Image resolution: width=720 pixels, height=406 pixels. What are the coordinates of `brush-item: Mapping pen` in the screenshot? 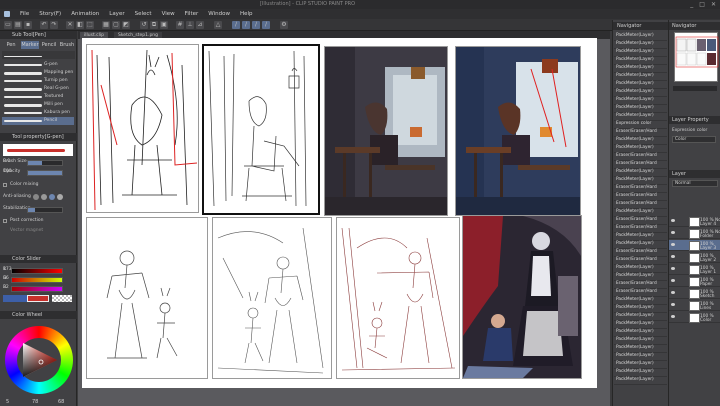 It's located at (38, 73).